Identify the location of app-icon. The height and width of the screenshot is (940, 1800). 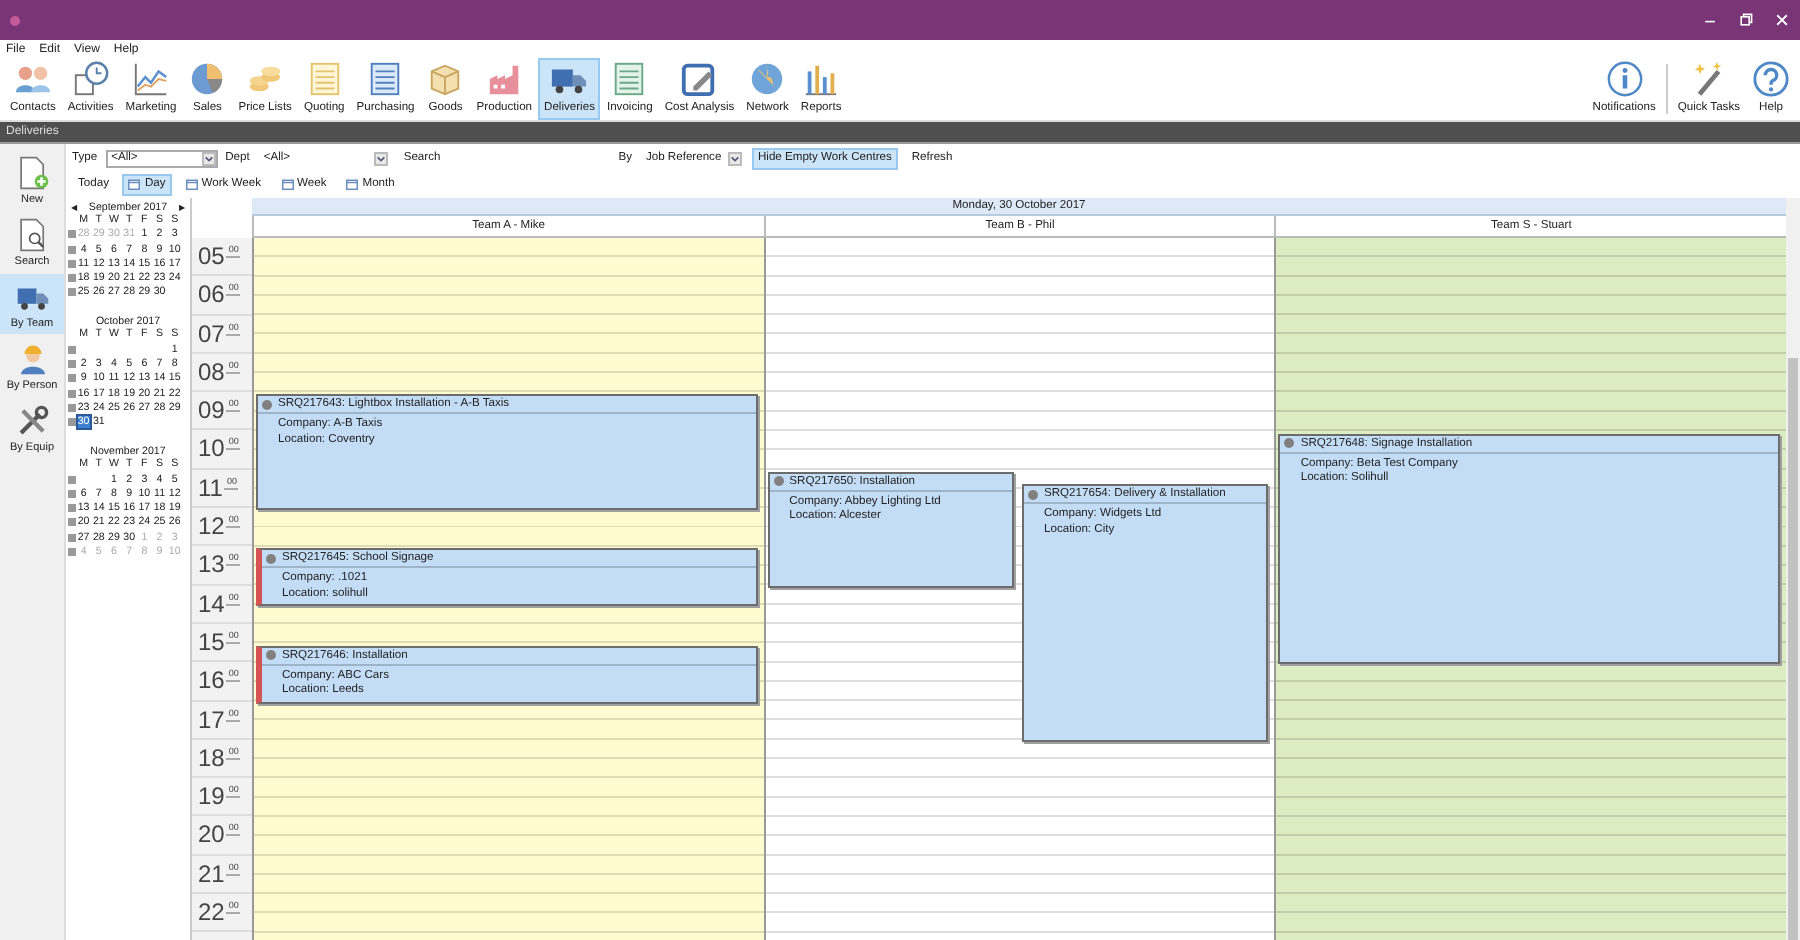
(15, 20).